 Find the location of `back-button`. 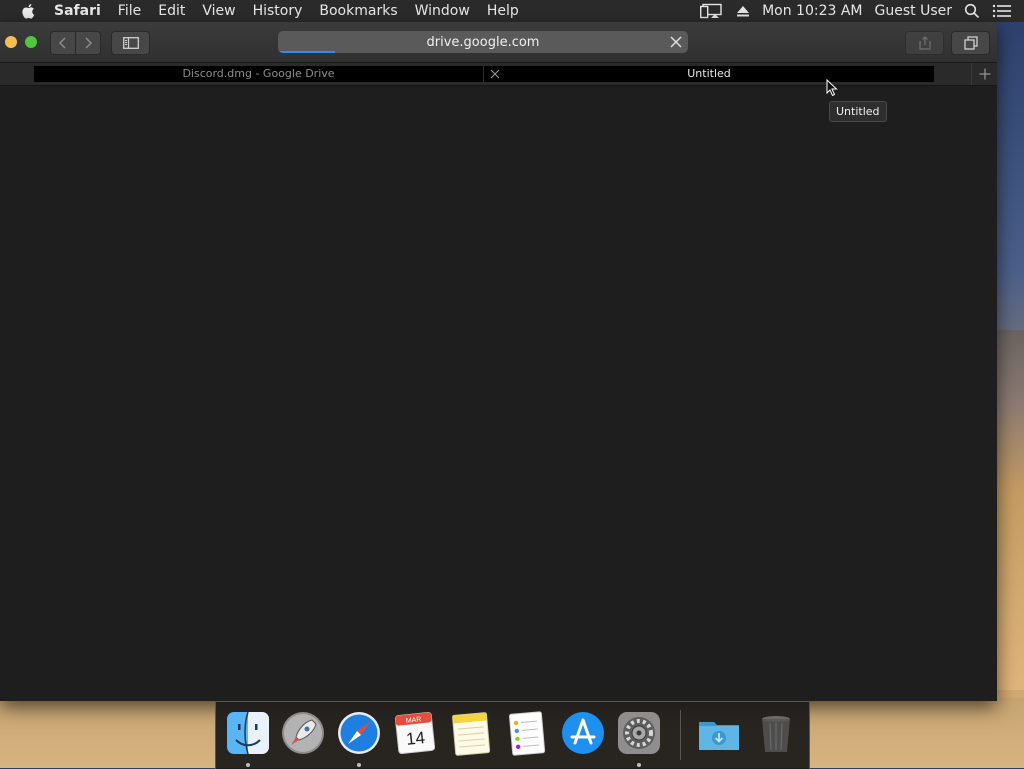

back-button is located at coordinates (63, 43).